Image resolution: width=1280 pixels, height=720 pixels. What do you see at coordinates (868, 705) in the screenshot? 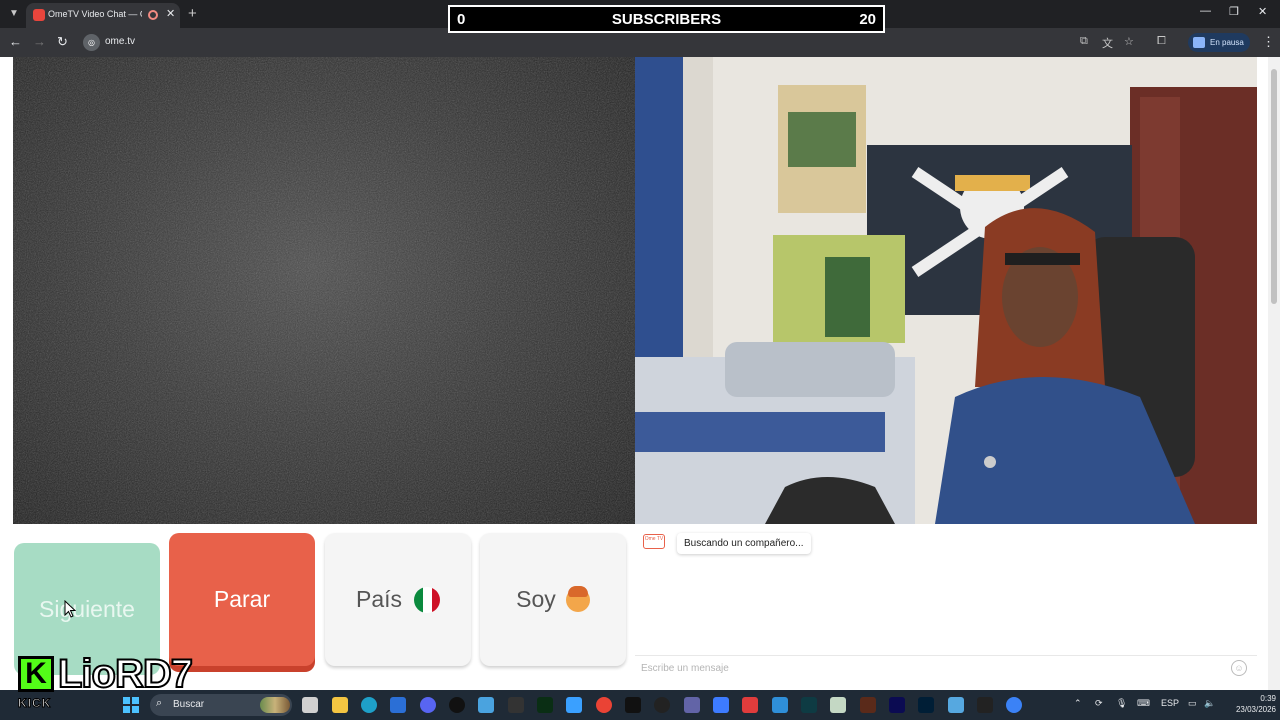
I see `game-icon` at bounding box center [868, 705].